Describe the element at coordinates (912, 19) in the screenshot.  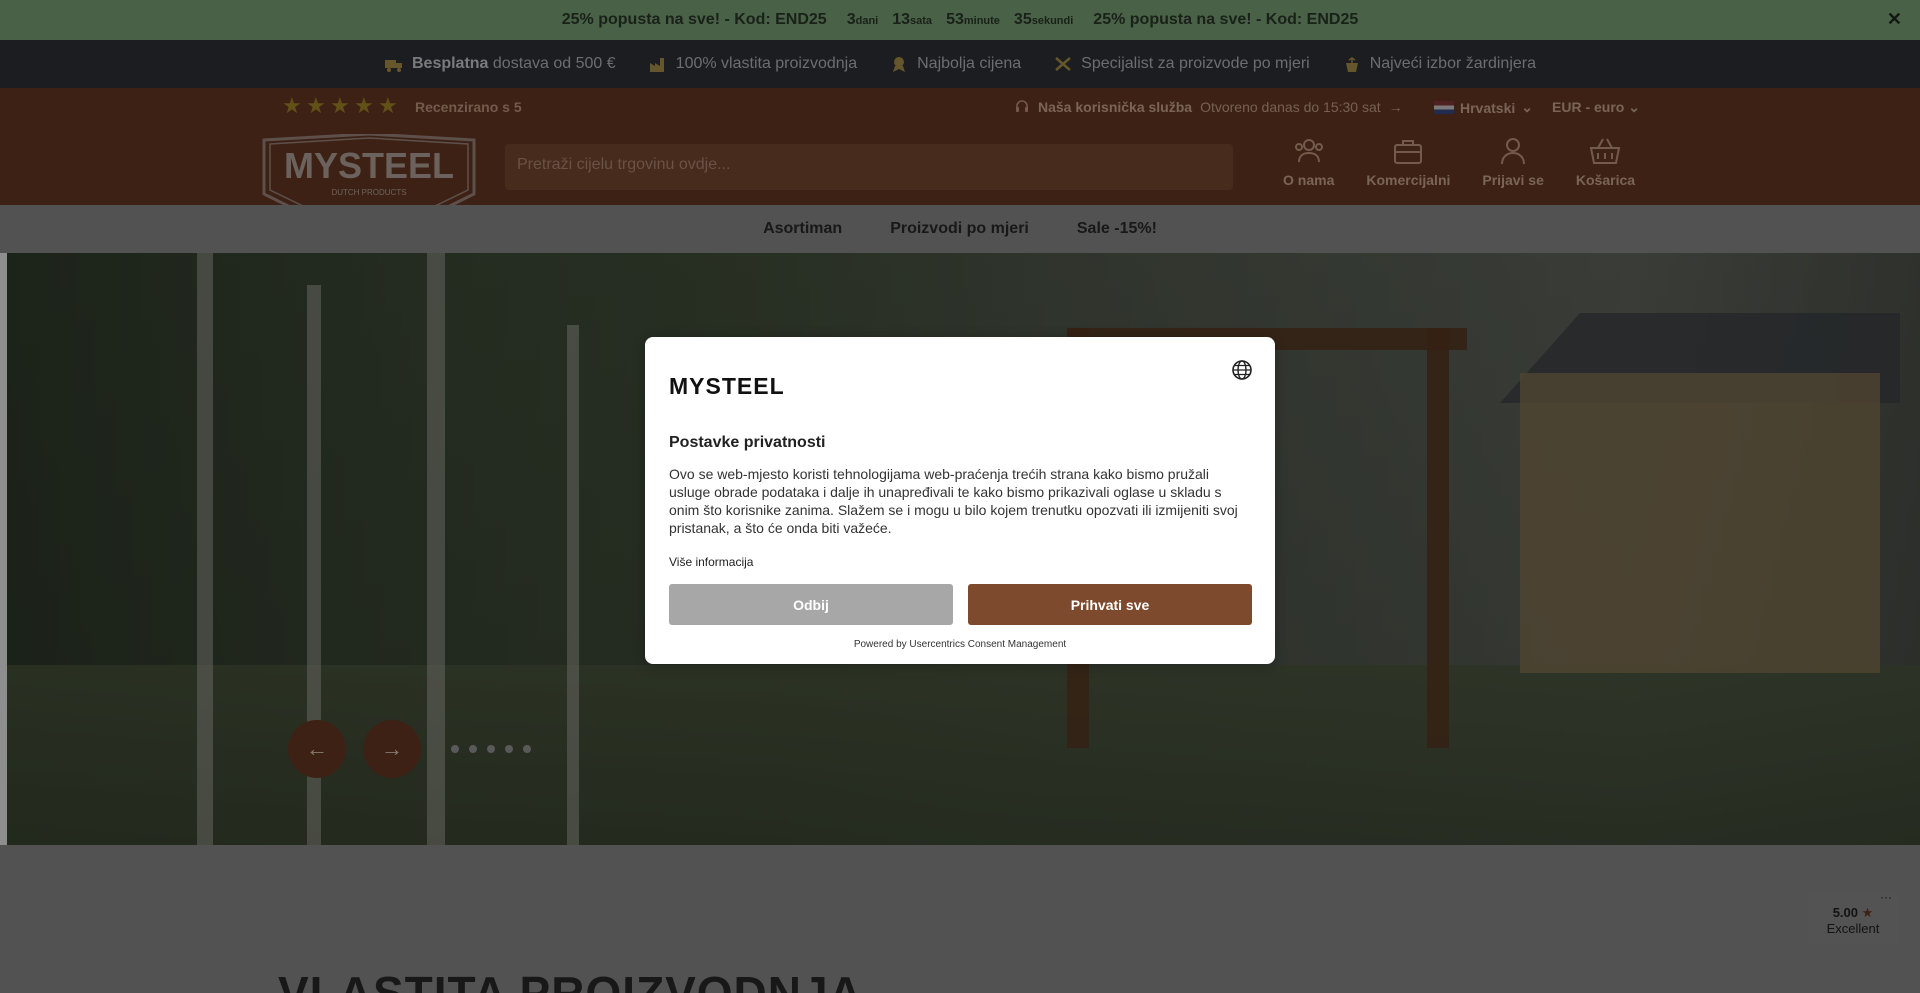
I see `timer-hours: 13sata` at that location.